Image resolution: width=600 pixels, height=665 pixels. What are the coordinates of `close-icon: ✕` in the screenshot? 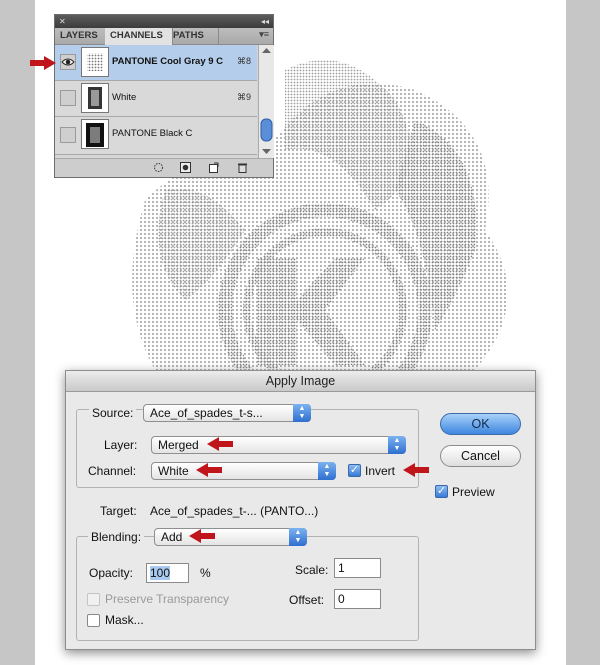 It's located at (62, 21).